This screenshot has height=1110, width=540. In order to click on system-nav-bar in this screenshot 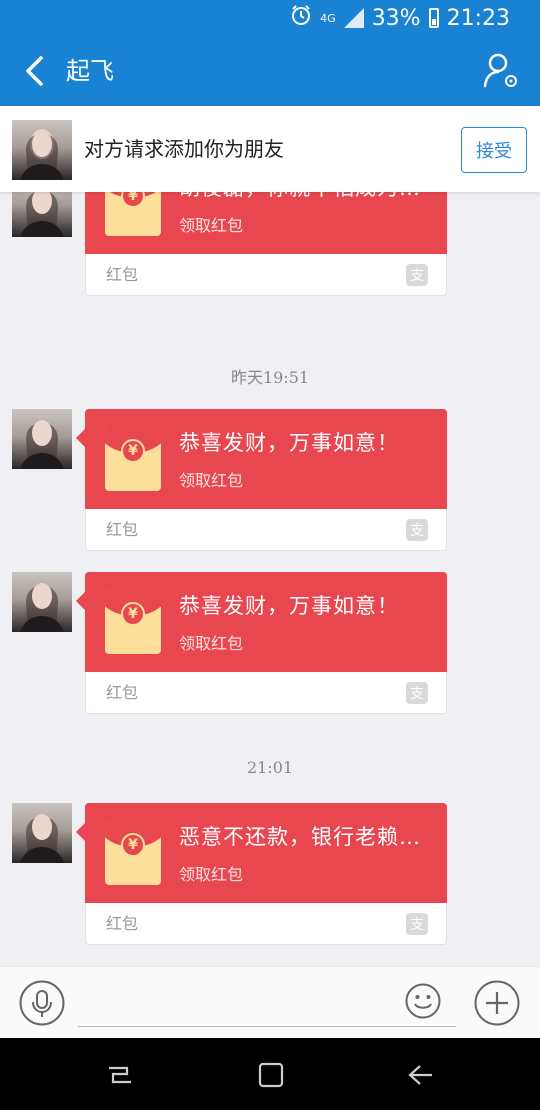, I will do `click(270, 1074)`.